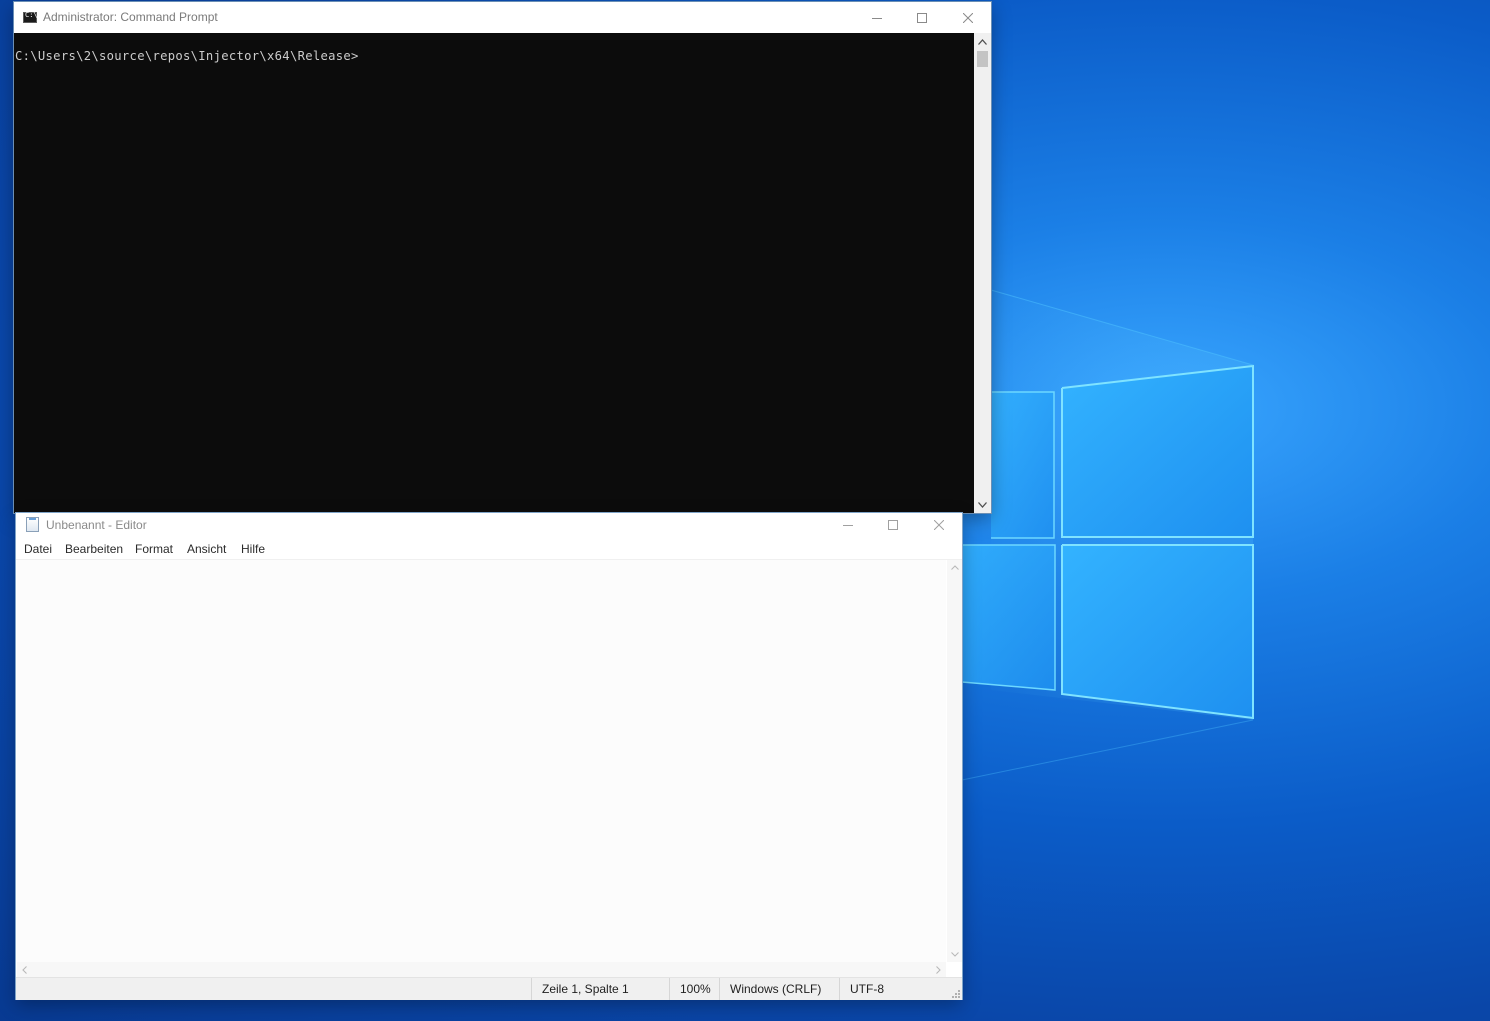  I want to click on scroll-left-button, so click(24, 969).